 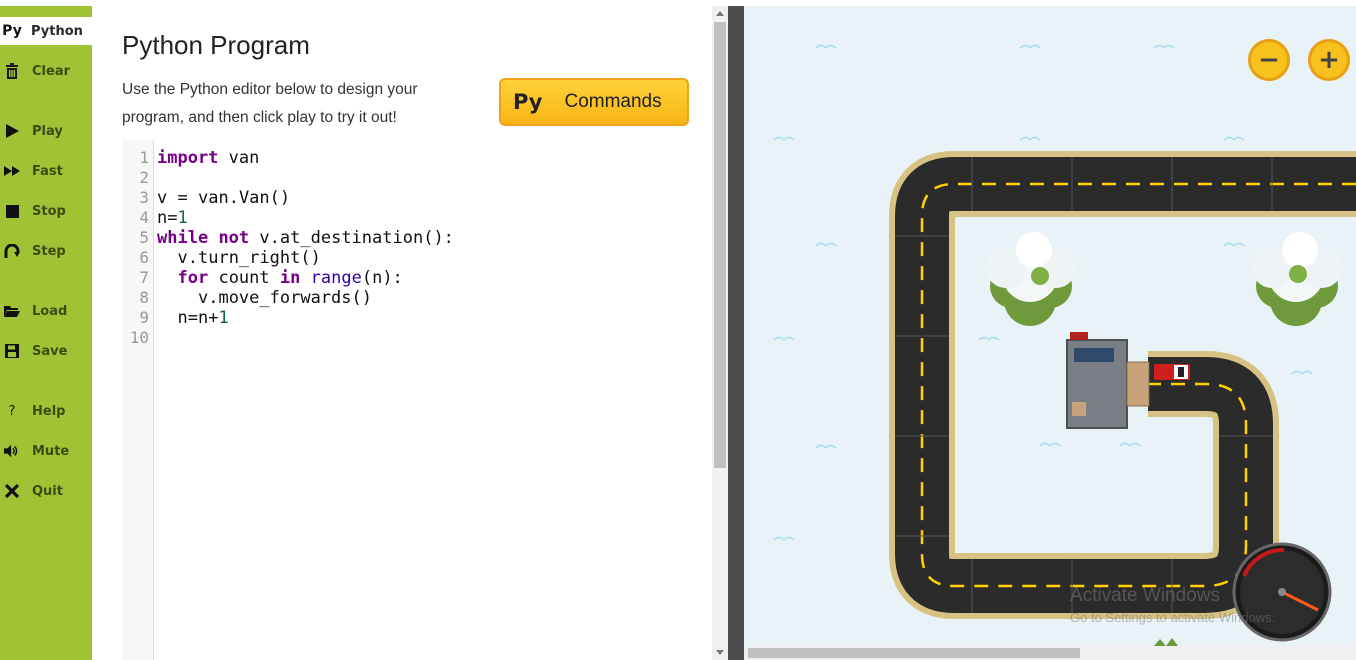 What do you see at coordinates (12, 411) in the screenshot?
I see `help-icon: ?` at bounding box center [12, 411].